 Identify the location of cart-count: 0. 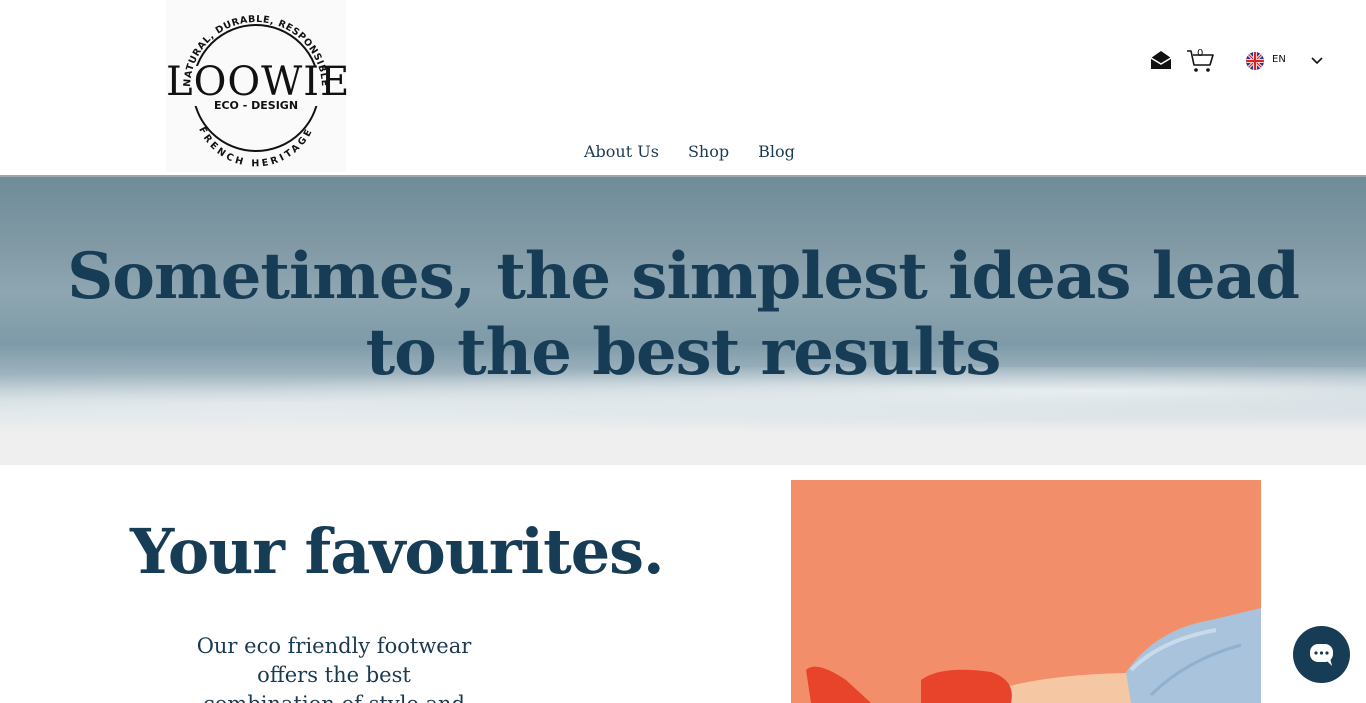
(1200, 53).